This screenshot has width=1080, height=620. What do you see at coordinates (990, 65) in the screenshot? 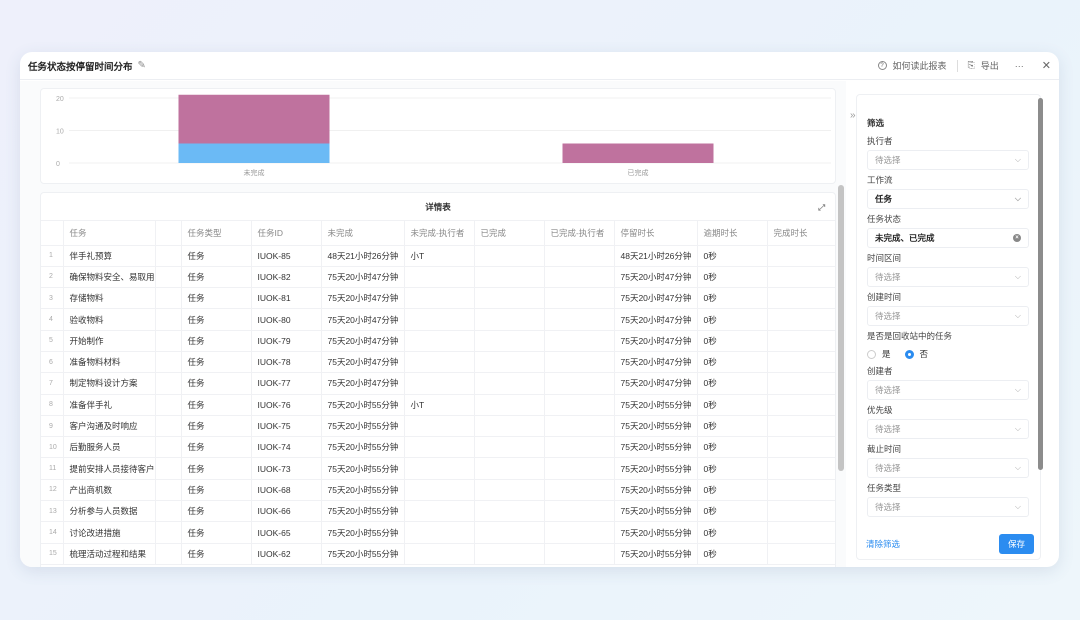
I see `export-button: 导出` at bounding box center [990, 65].